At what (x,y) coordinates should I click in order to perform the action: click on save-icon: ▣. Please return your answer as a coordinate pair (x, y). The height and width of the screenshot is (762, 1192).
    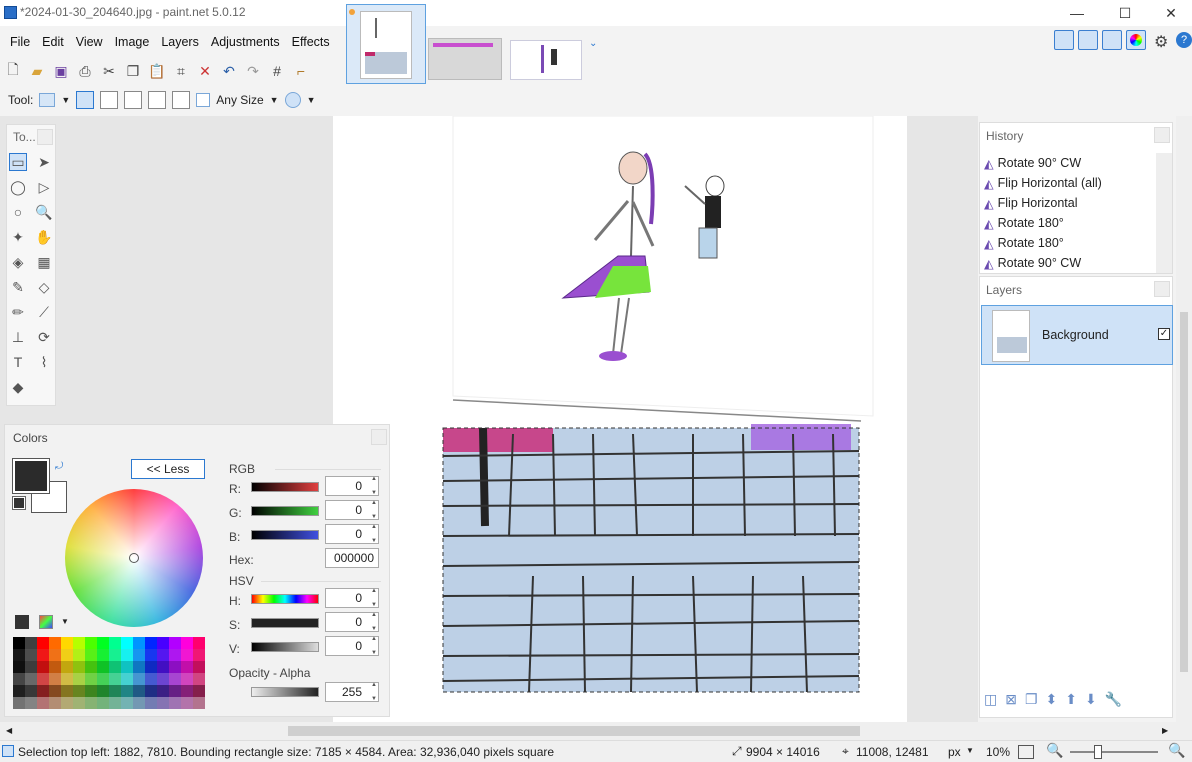
    Looking at the image, I should click on (61, 71).